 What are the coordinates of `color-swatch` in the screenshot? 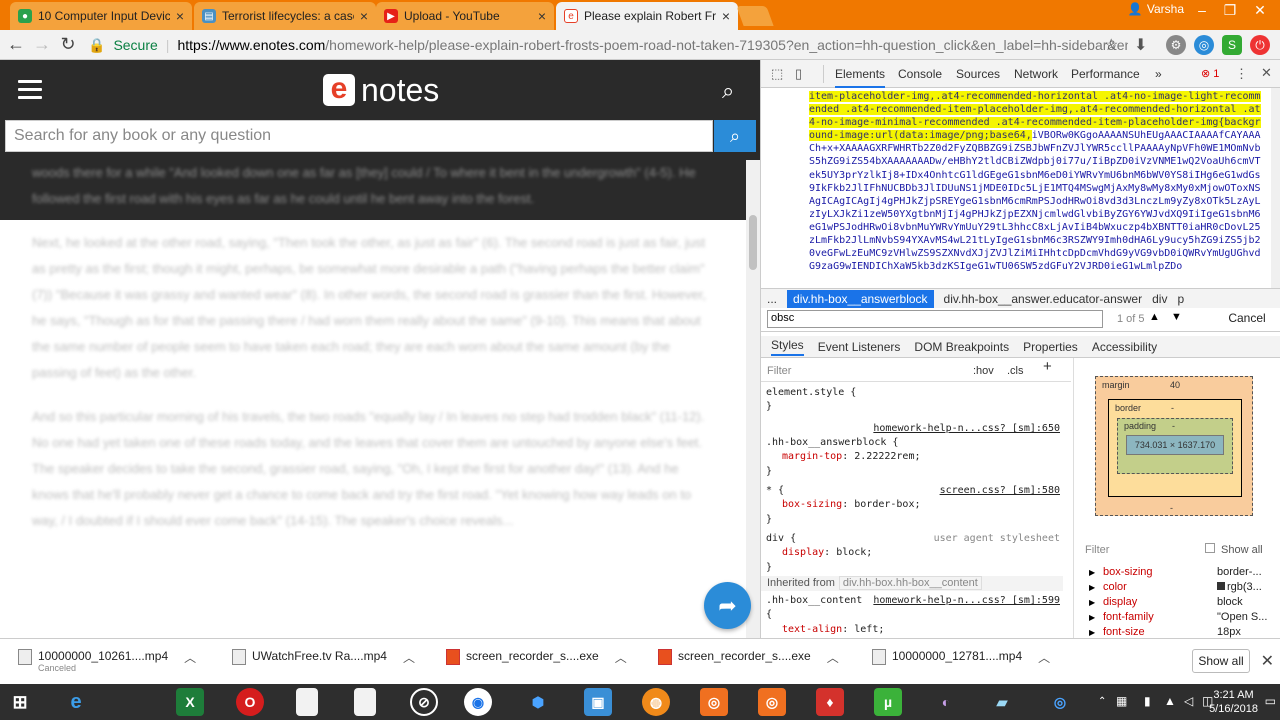 It's located at (1221, 586).